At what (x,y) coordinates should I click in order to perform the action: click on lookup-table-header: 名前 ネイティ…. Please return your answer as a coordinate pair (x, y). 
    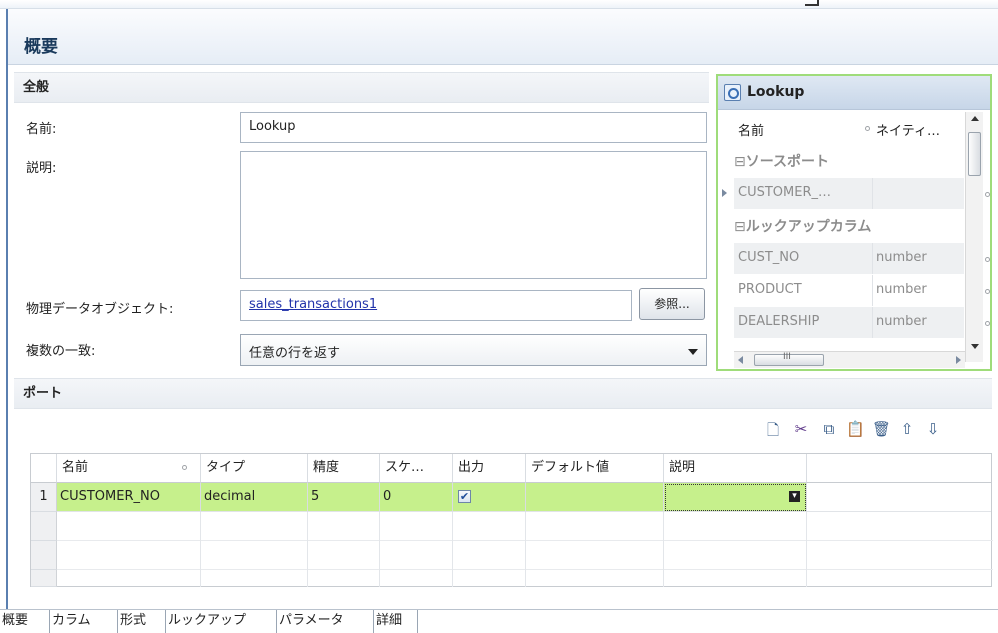
    Looking at the image, I should click on (849, 128).